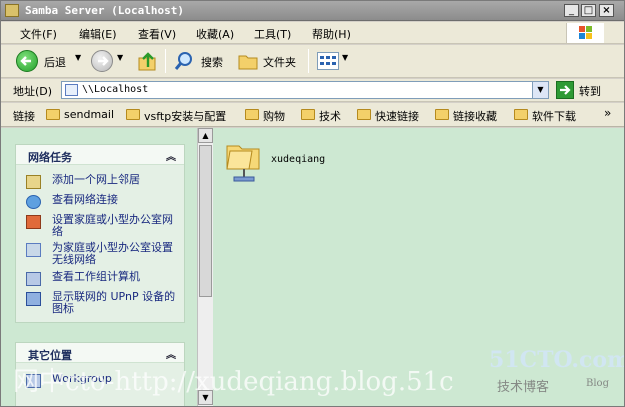 This screenshot has height=407, width=625. What do you see at coordinates (185, 116) in the screenshot?
I see `link-vsftp: vsftp安装与配置` at bounding box center [185, 116].